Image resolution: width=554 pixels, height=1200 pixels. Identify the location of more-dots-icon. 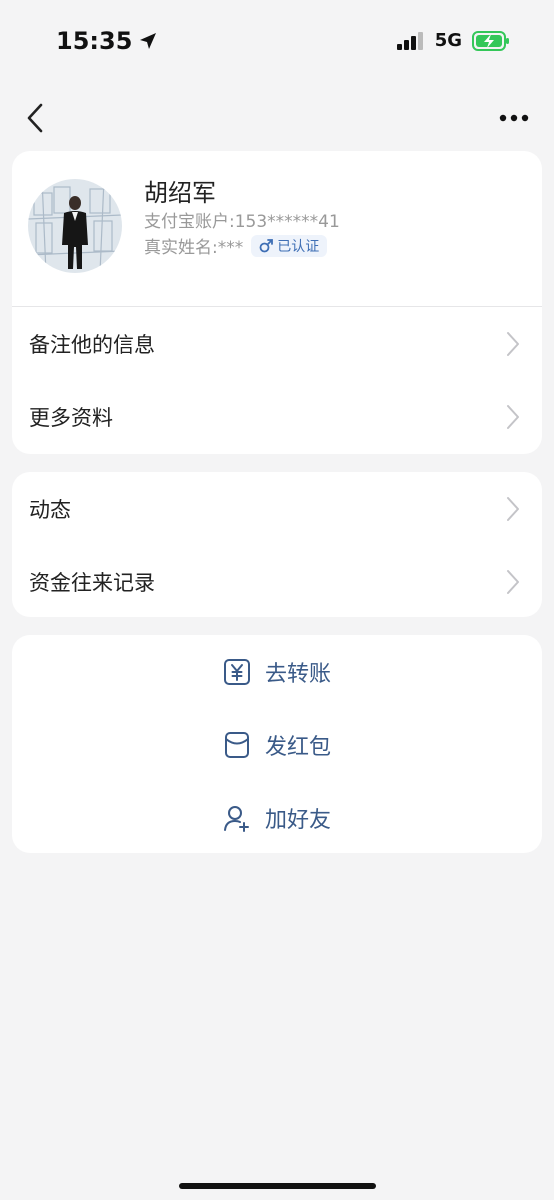
(514, 118).